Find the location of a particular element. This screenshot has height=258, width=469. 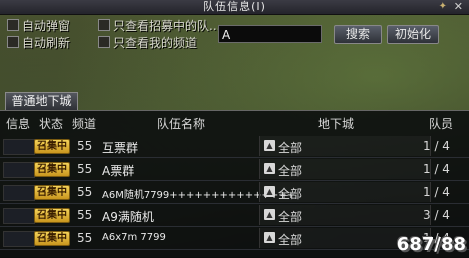

title-bar: 队伍信息(I) ✦ ✕ is located at coordinates (234, 7).